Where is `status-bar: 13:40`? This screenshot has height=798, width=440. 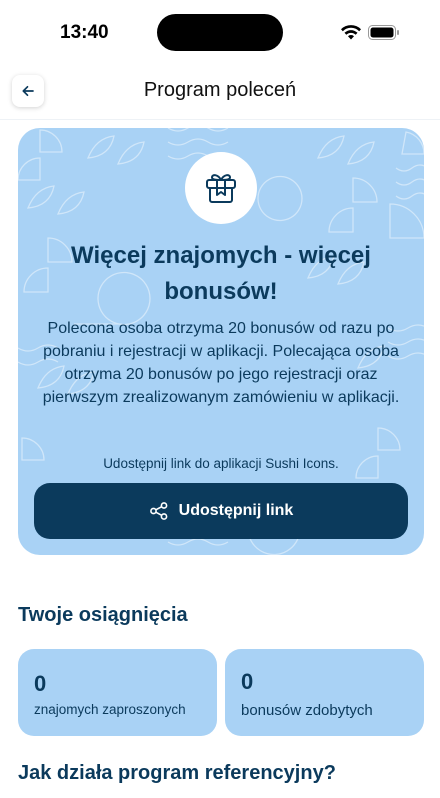
status-bar: 13:40 is located at coordinates (220, 31).